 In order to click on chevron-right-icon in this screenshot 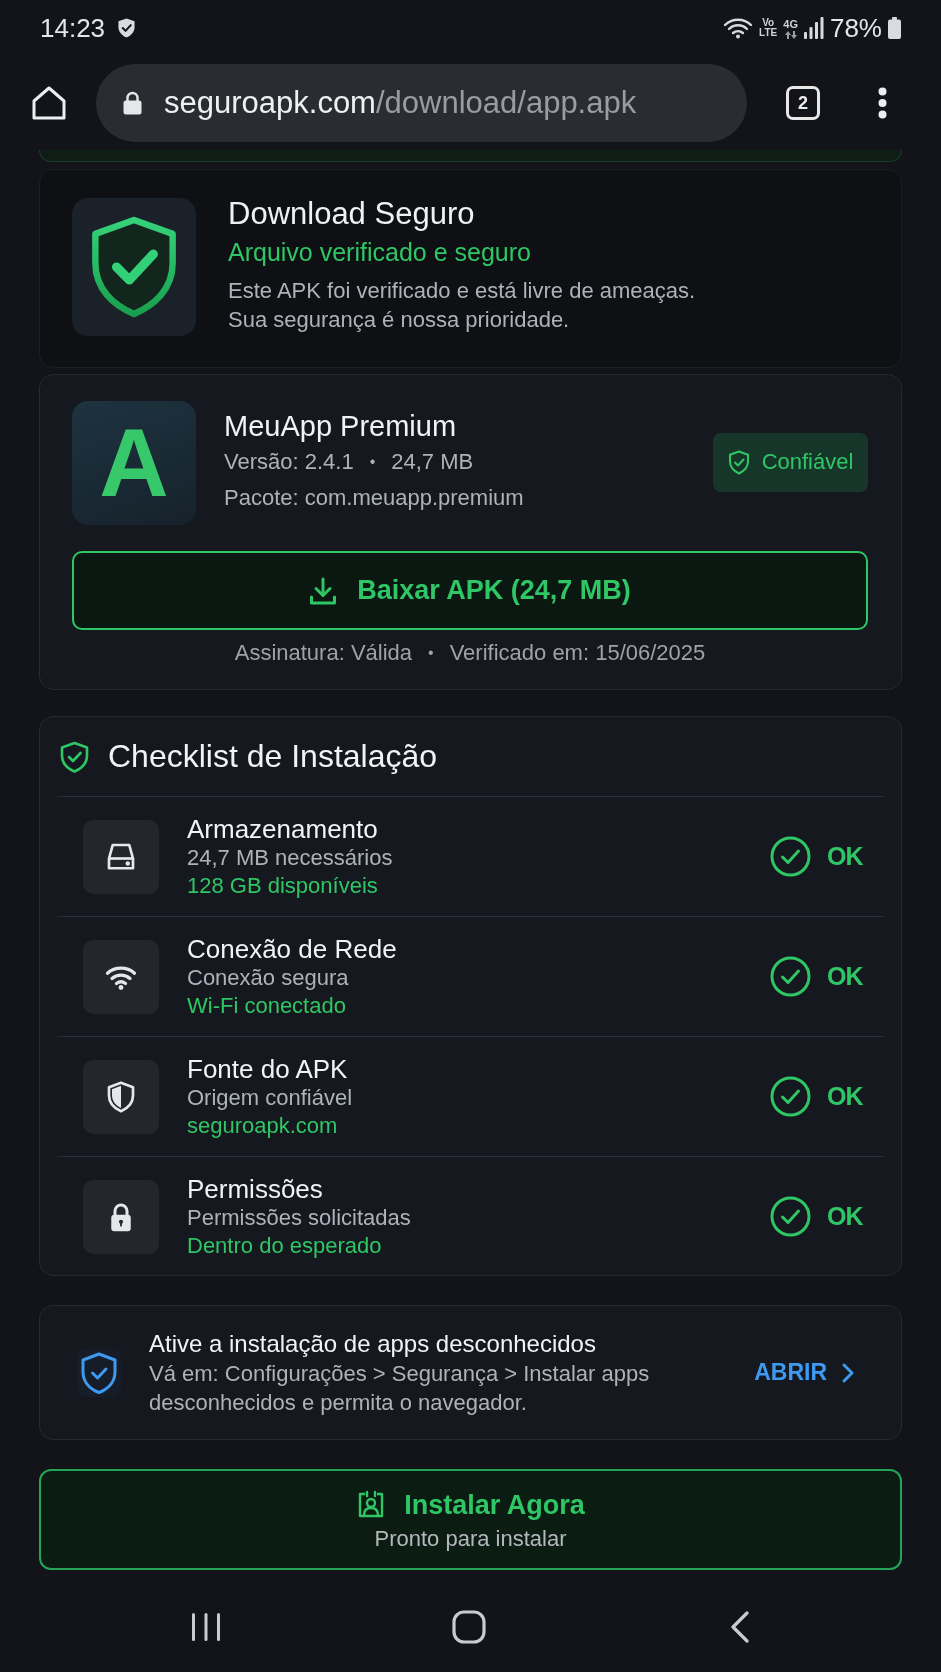, I will do `click(848, 1372)`.